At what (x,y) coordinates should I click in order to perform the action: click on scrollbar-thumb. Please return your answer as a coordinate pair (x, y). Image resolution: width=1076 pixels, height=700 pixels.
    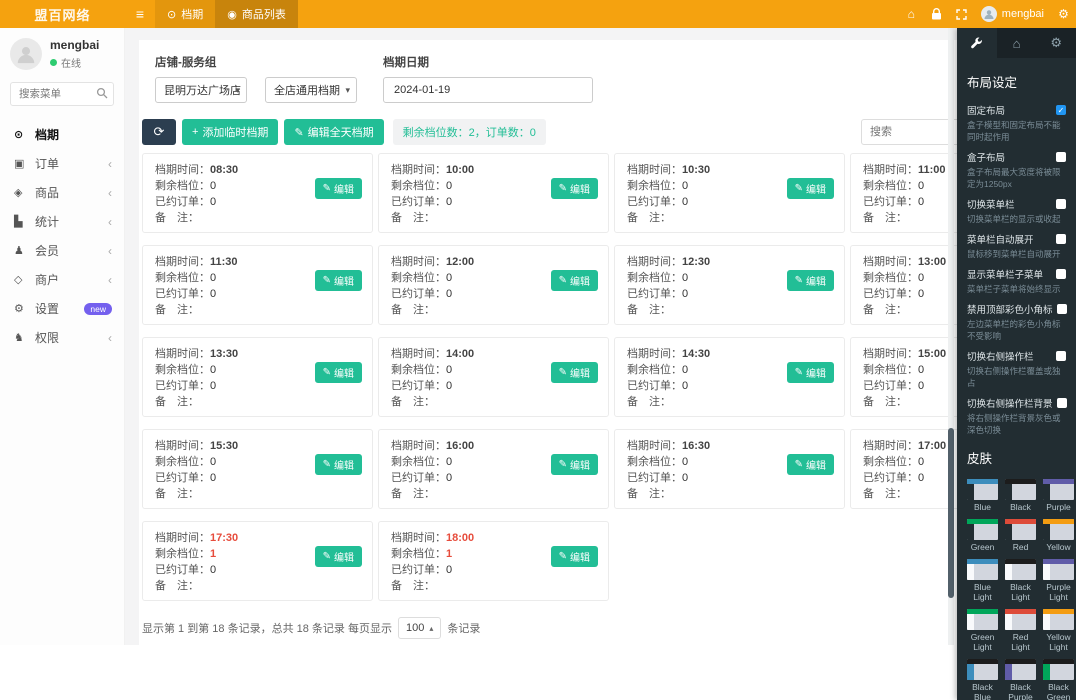
    Looking at the image, I should click on (951, 513).